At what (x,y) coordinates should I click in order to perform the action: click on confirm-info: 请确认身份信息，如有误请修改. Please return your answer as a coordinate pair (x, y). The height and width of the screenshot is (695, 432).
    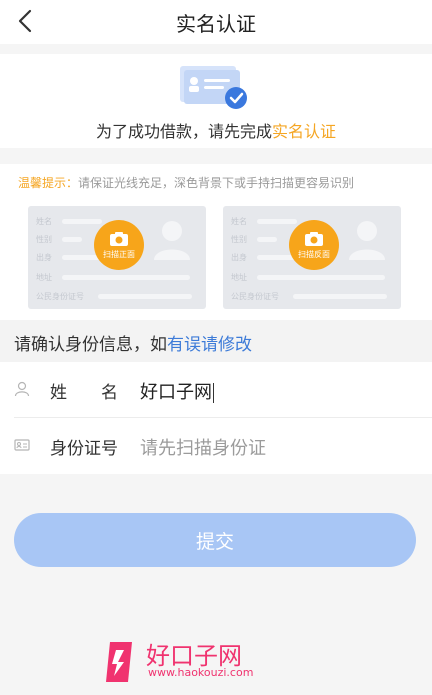
    Looking at the image, I should click on (133, 342).